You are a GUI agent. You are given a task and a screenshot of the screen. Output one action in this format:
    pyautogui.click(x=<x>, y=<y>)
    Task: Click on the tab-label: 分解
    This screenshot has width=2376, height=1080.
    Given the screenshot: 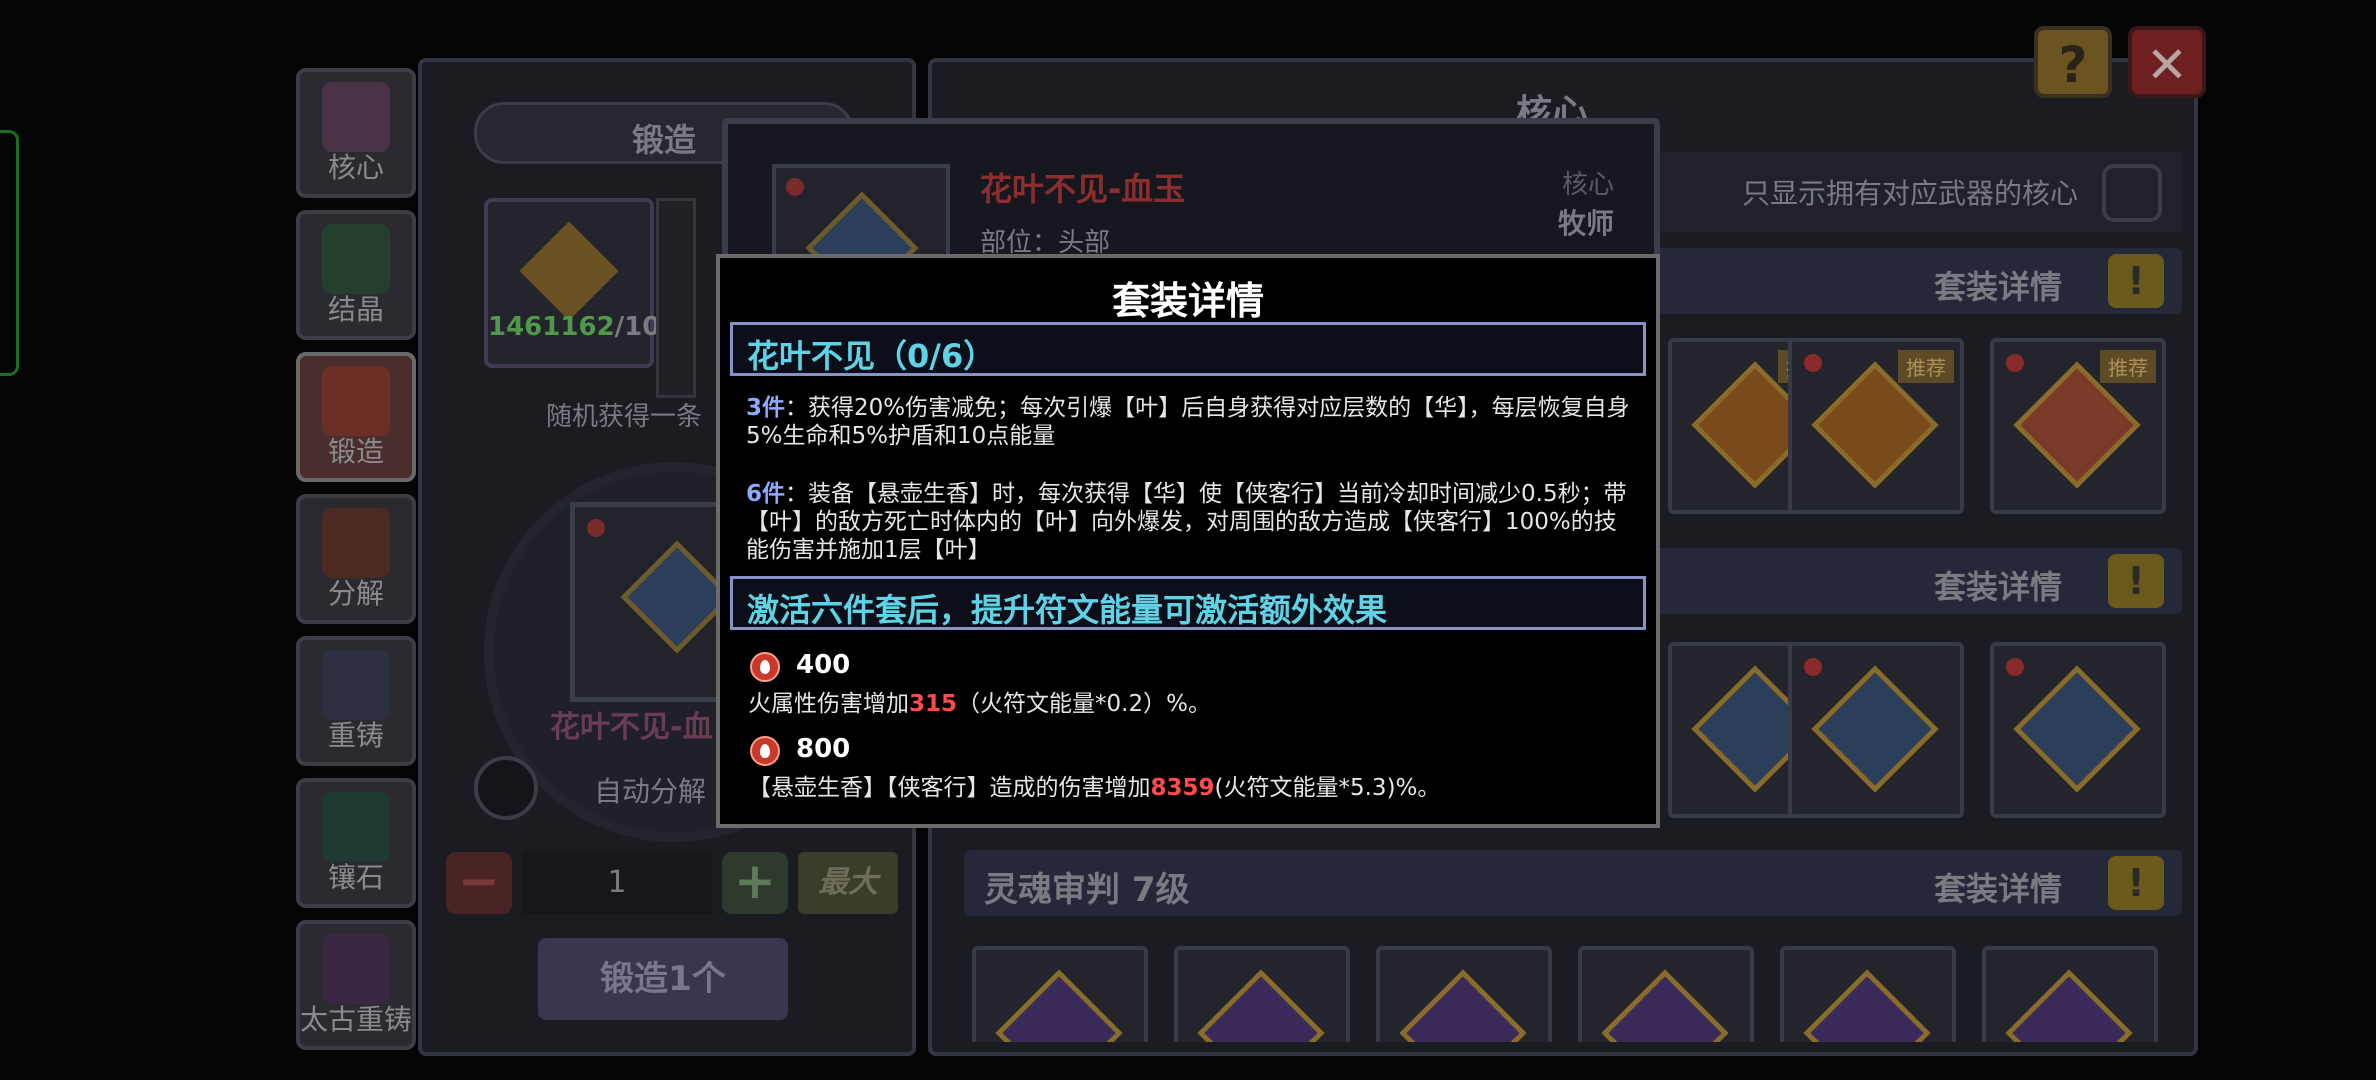 What is the action you would take?
    pyautogui.click(x=355, y=593)
    